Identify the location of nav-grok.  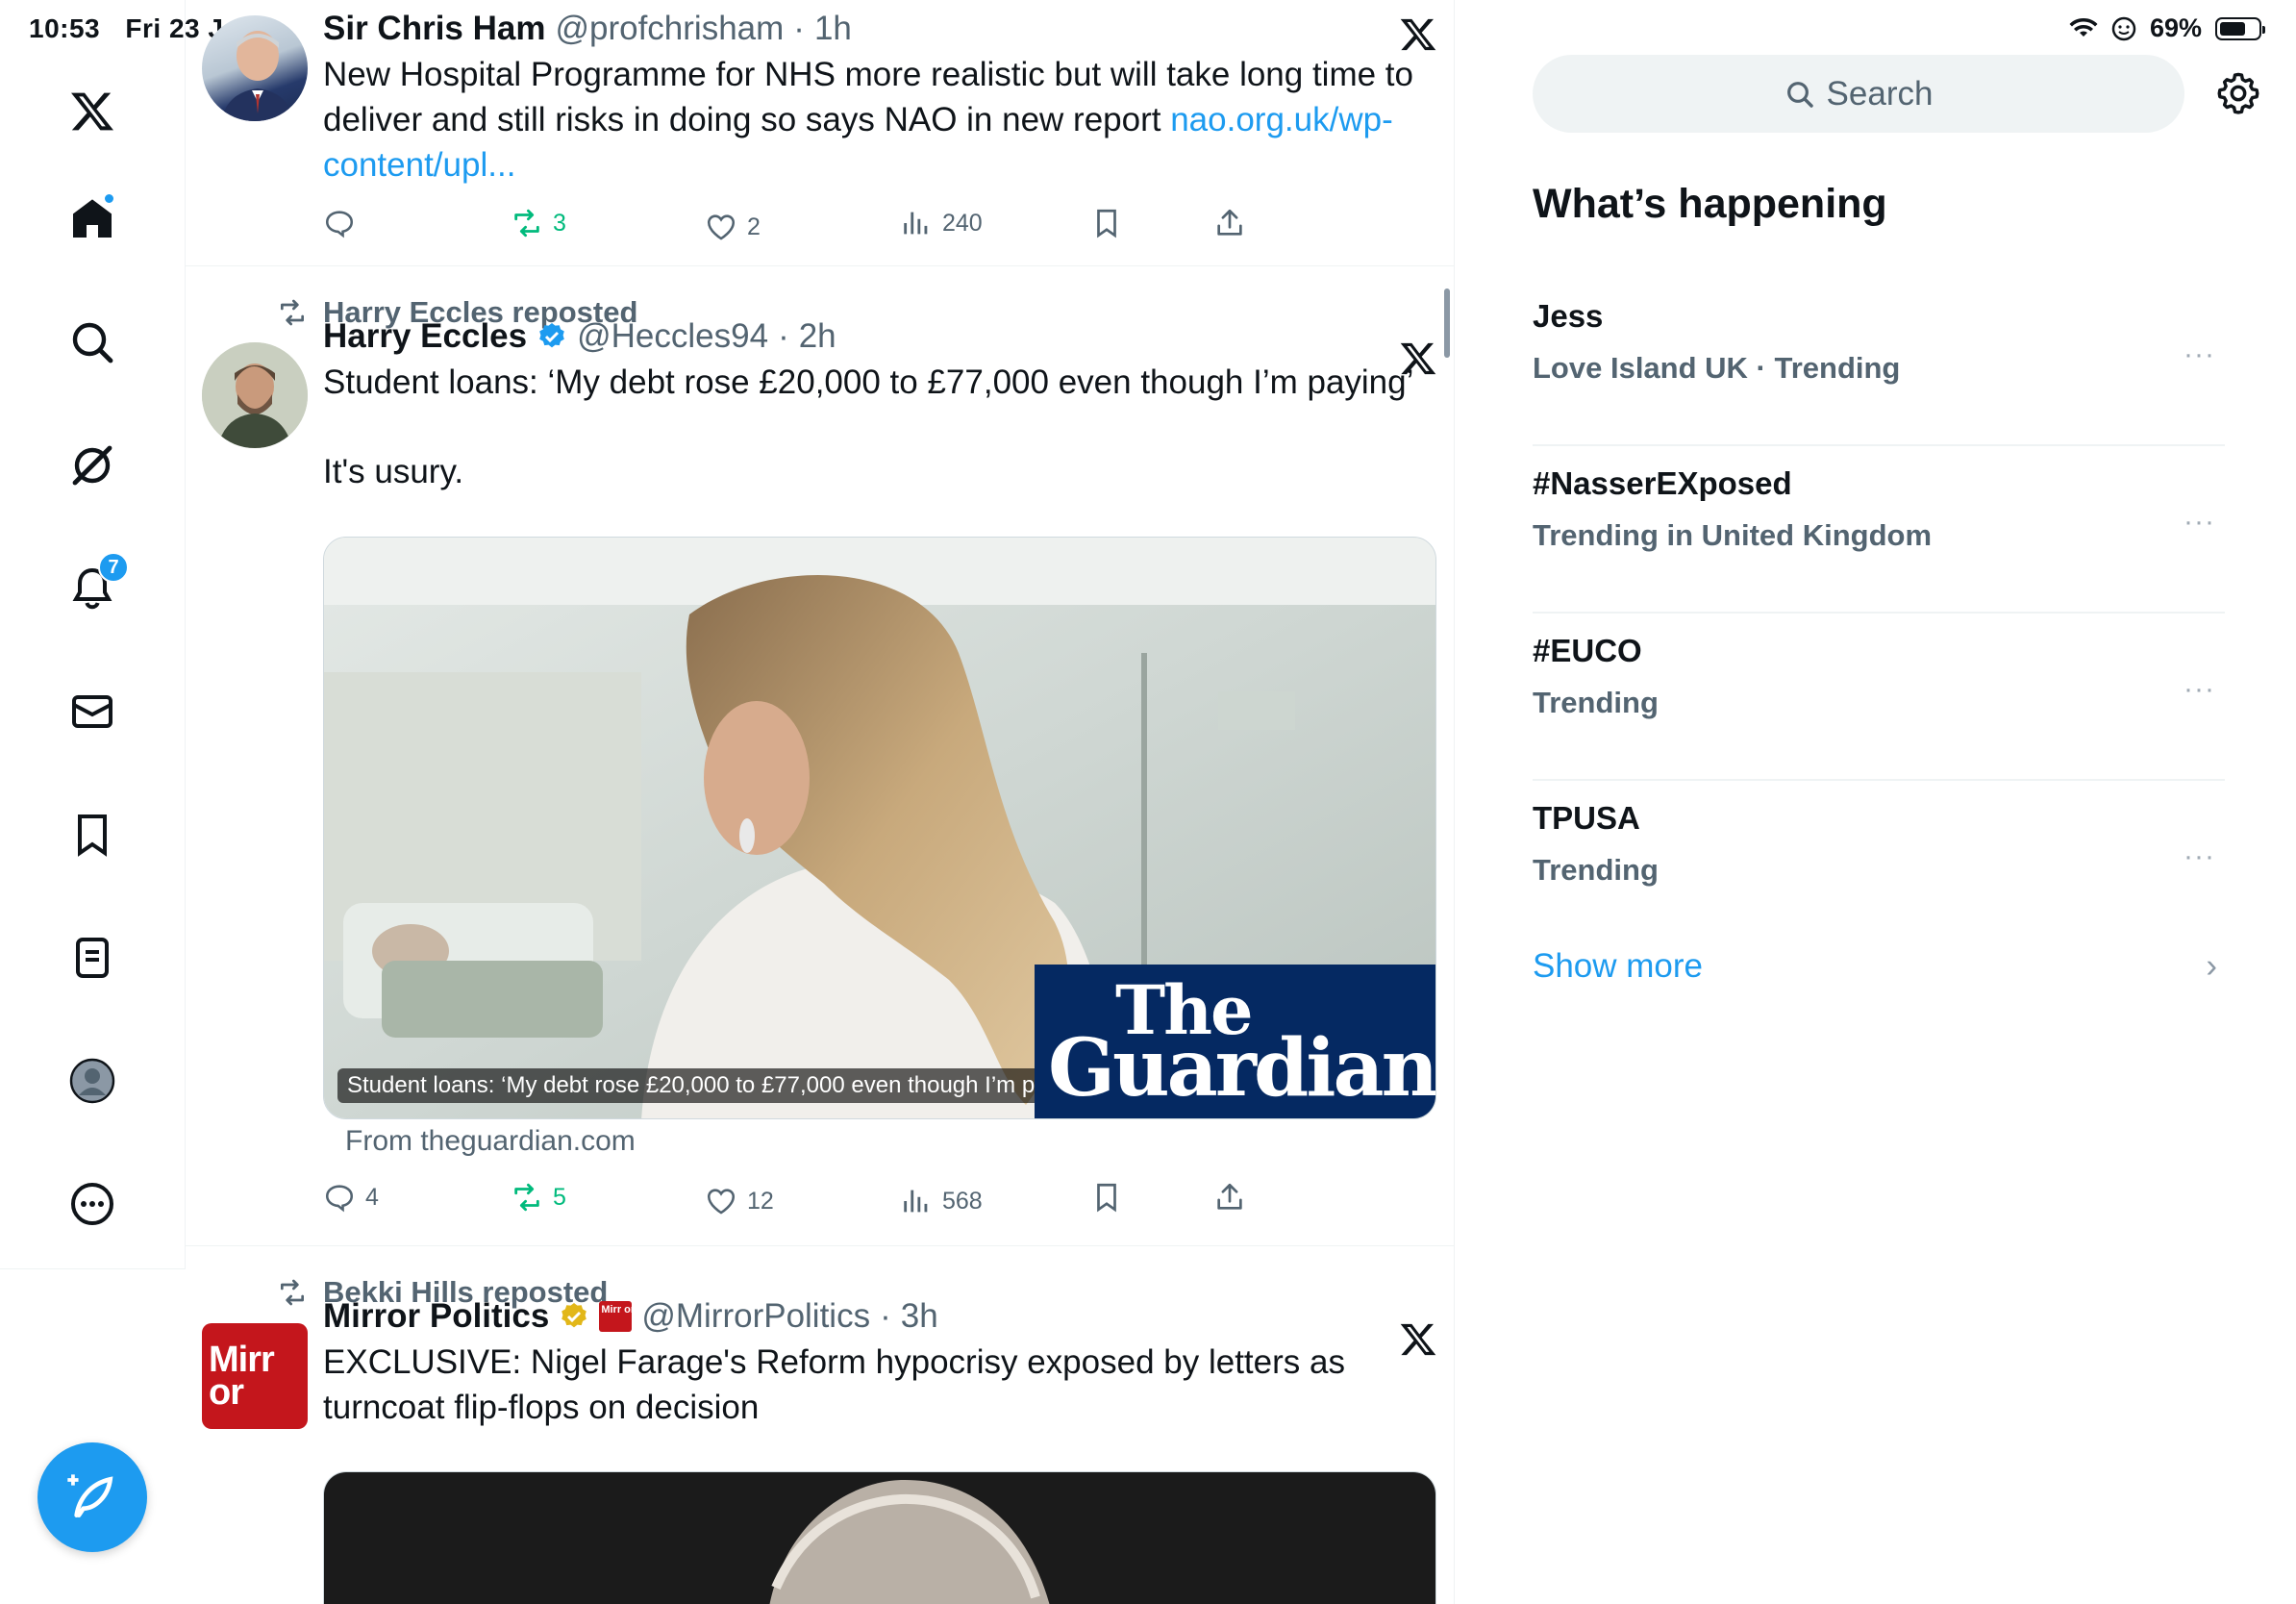
(92, 465).